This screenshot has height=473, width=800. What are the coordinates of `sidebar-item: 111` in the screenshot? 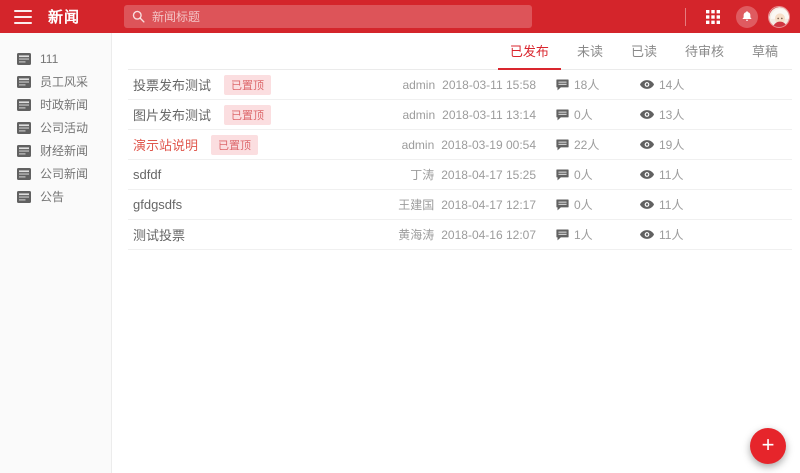 It's located at (55, 58).